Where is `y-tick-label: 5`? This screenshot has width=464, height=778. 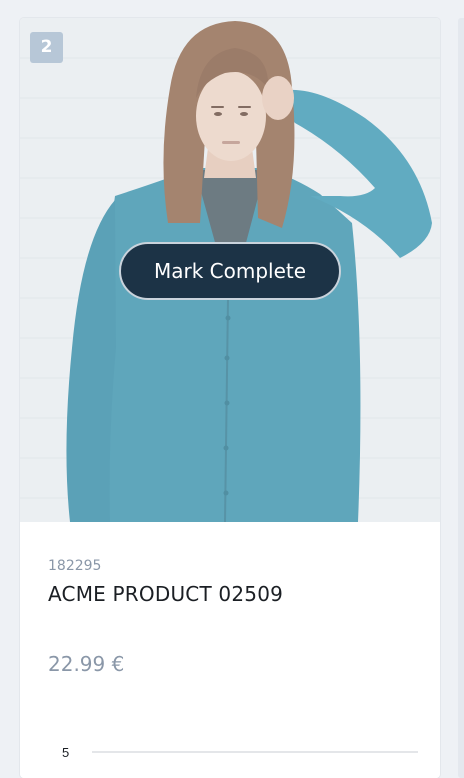 y-tick-label: 5 is located at coordinates (65, 752).